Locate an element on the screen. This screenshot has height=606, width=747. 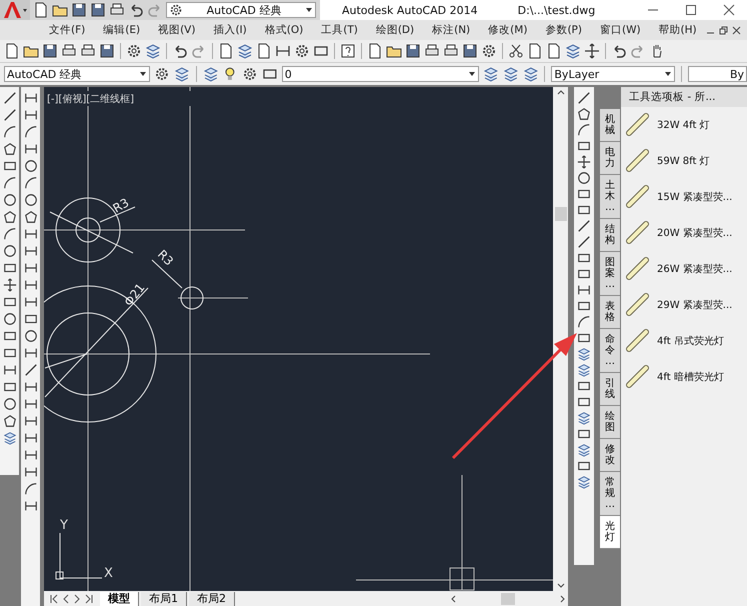
scrollbar is located at coordinates (508, 599).